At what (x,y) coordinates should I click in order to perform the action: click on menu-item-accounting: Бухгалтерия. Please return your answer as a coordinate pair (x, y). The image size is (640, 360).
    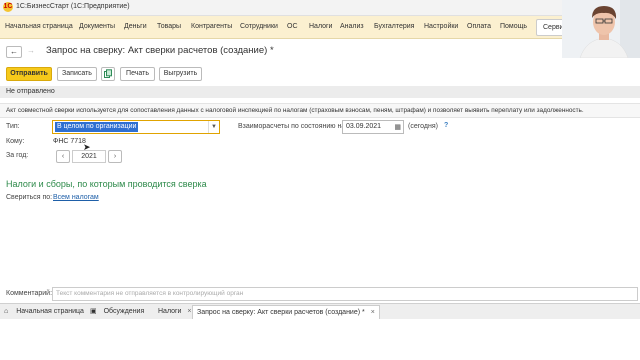
    Looking at the image, I should click on (394, 26).